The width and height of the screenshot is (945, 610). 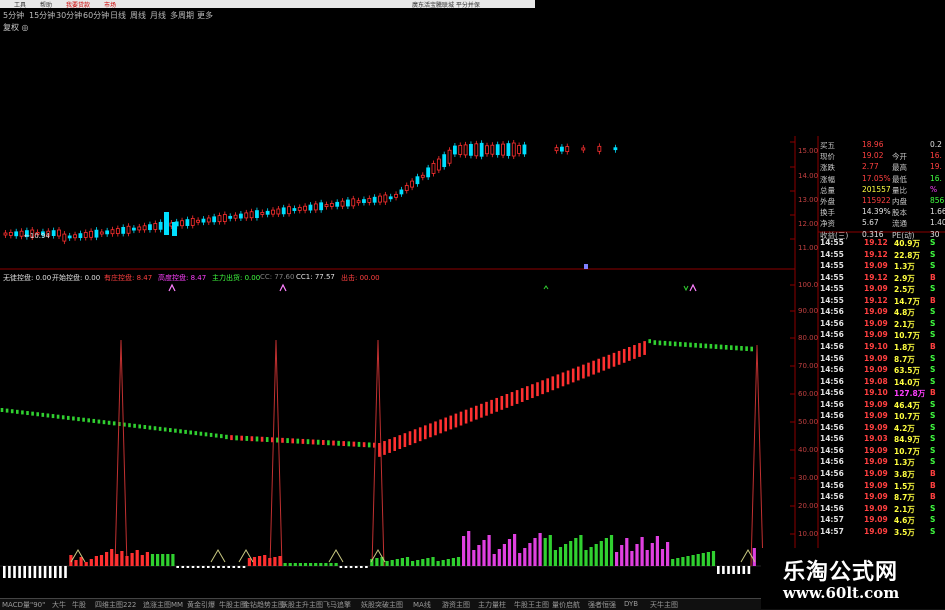 What do you see at coordinates (904, 359) in the screenshot?
I see `tick-v: 8.7万` at bounding box center [904, 359].